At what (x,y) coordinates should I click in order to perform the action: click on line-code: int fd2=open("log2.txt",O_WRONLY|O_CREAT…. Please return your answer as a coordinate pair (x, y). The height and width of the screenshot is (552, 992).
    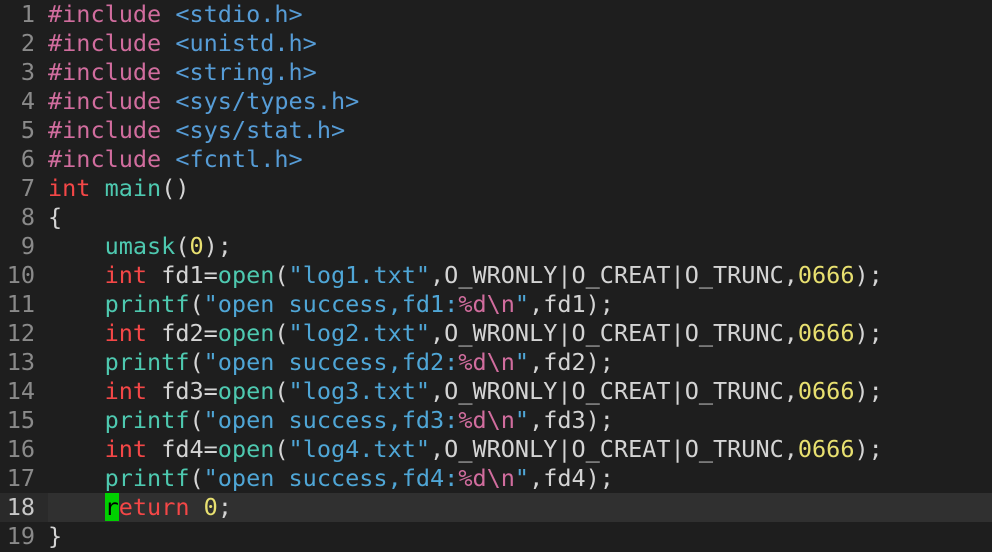
    Looking at the image, I should click on (520, 333).